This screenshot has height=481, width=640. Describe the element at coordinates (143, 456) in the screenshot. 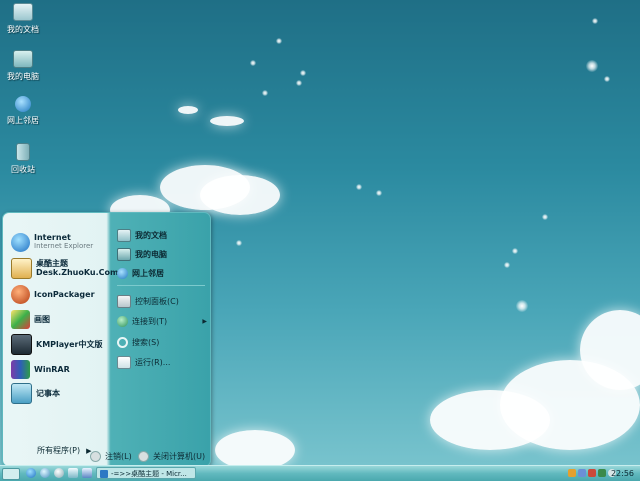

I see `power-icon` at that location.